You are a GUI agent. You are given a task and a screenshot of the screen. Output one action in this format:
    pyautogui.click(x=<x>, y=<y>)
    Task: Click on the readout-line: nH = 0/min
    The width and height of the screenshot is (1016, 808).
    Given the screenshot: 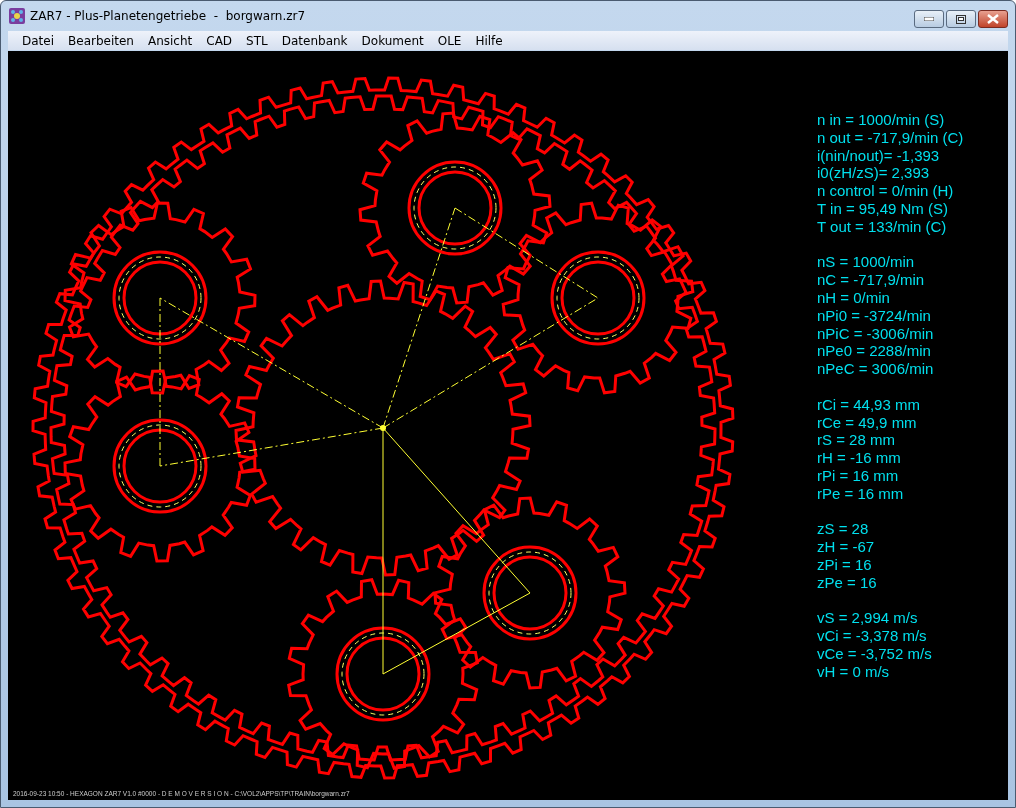 What is the action you would take?
    pyautogui.click(x=854, y=297)
    